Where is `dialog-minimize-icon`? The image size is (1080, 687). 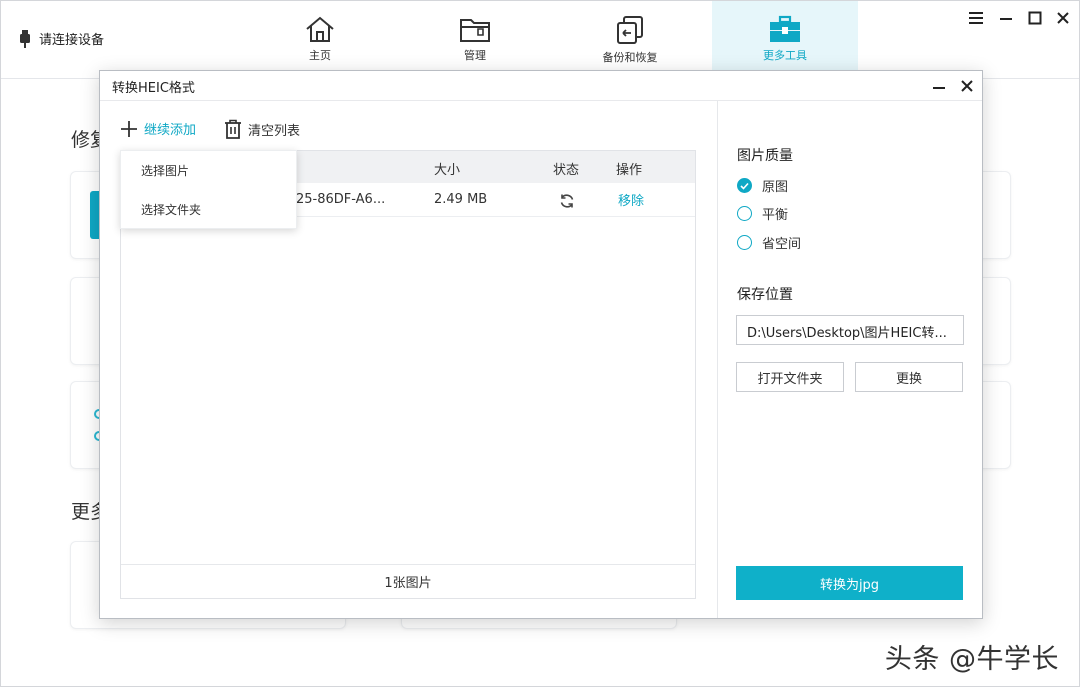 dialog-minimize-icon is located at coordinates (939, 86).